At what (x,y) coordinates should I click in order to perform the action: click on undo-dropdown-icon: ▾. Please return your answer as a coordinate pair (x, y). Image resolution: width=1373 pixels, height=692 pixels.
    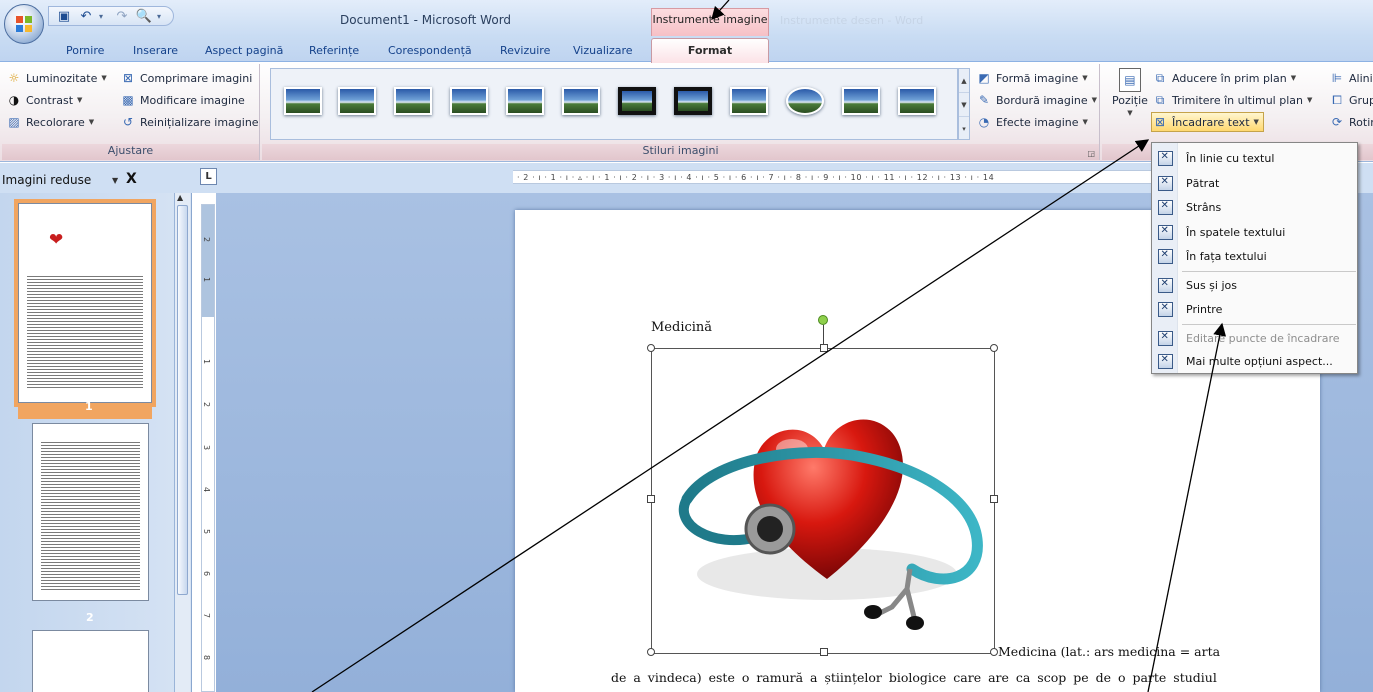
    Looking at the image, I should click on (104, 16).